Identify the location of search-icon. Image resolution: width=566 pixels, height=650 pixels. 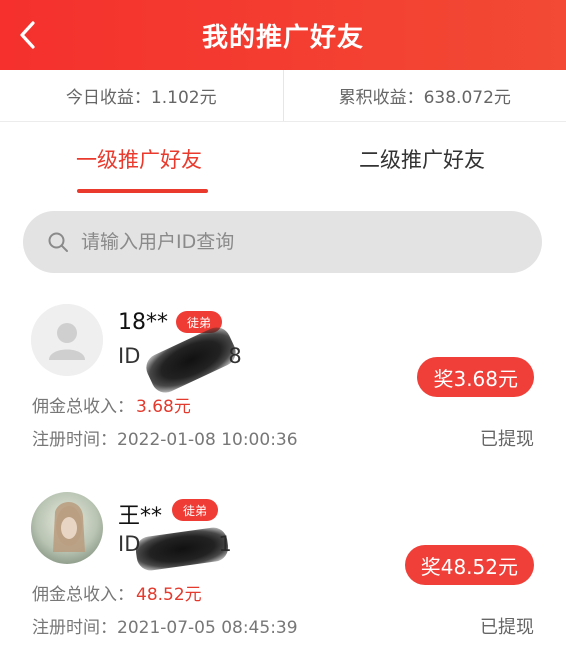
(58, 242).